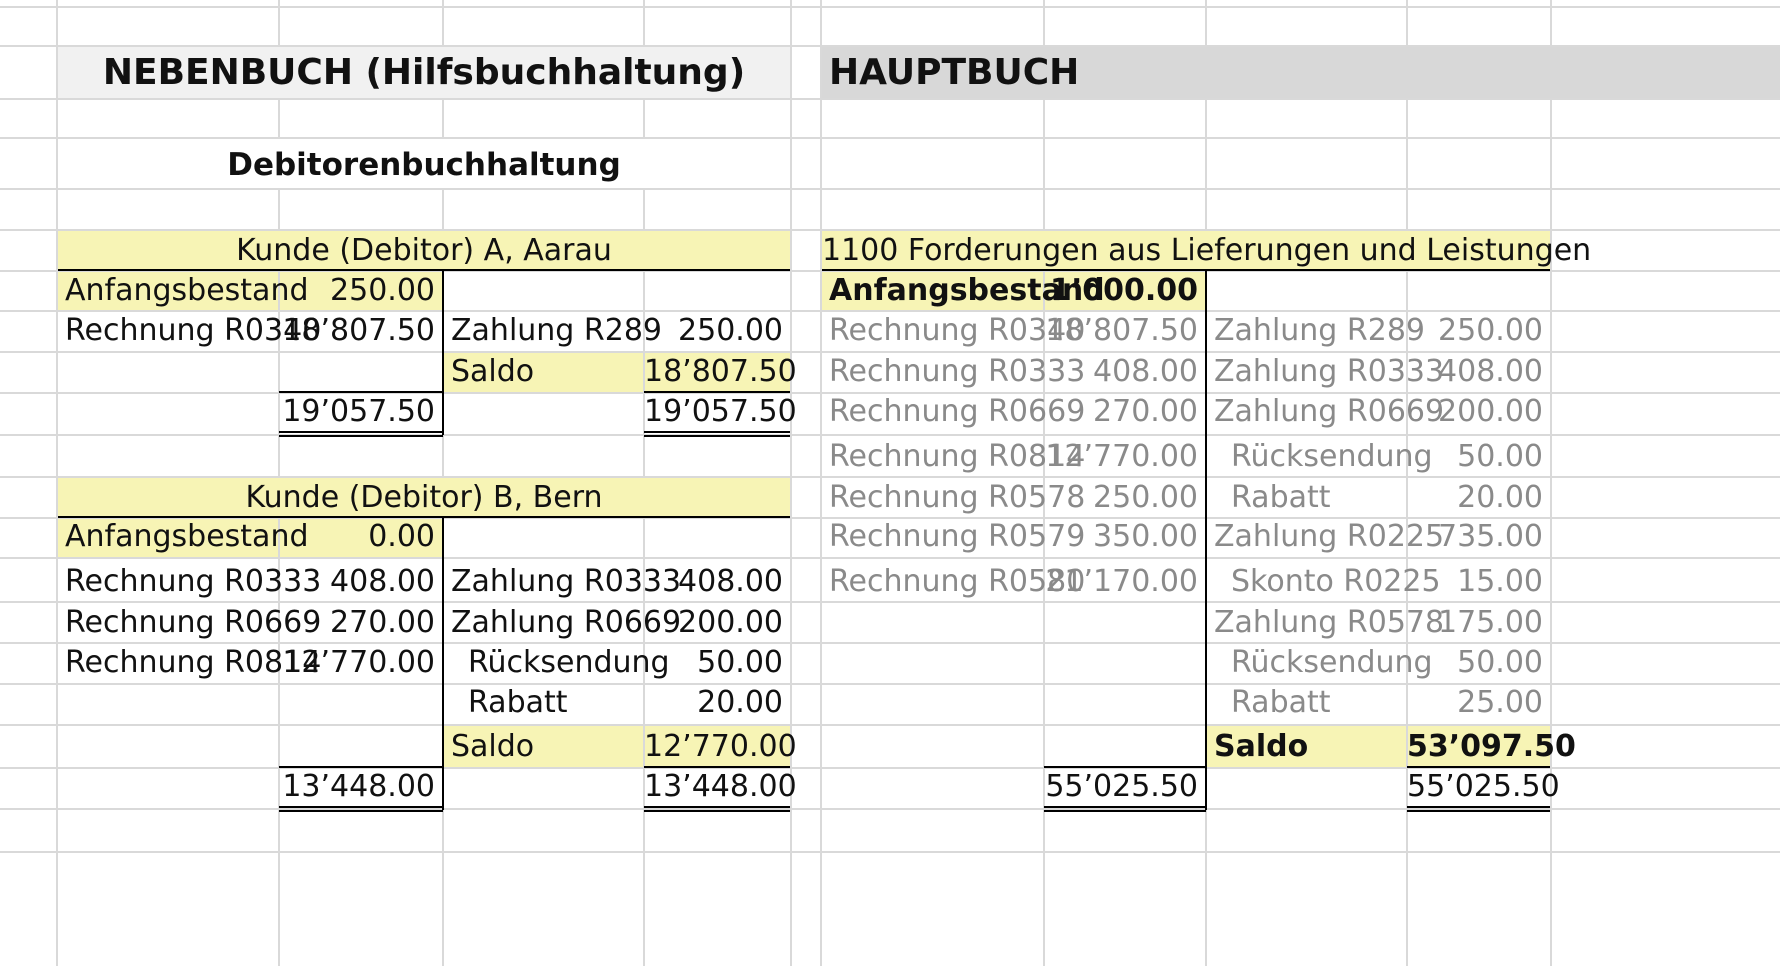 This screenshot has height=966, width=1780. Describe the element at coordinates (562, 582) in the screenshot. I see `kunde-b-credit-label: Zahlung R0333` at that location.